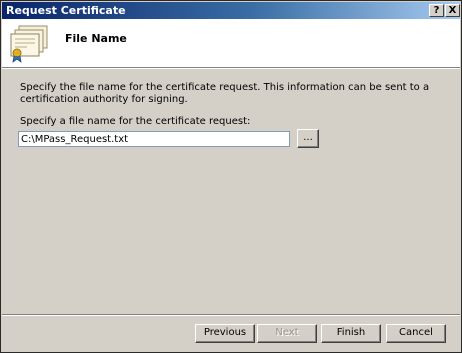  I want to click on next-button: Next, so click(287, 333).